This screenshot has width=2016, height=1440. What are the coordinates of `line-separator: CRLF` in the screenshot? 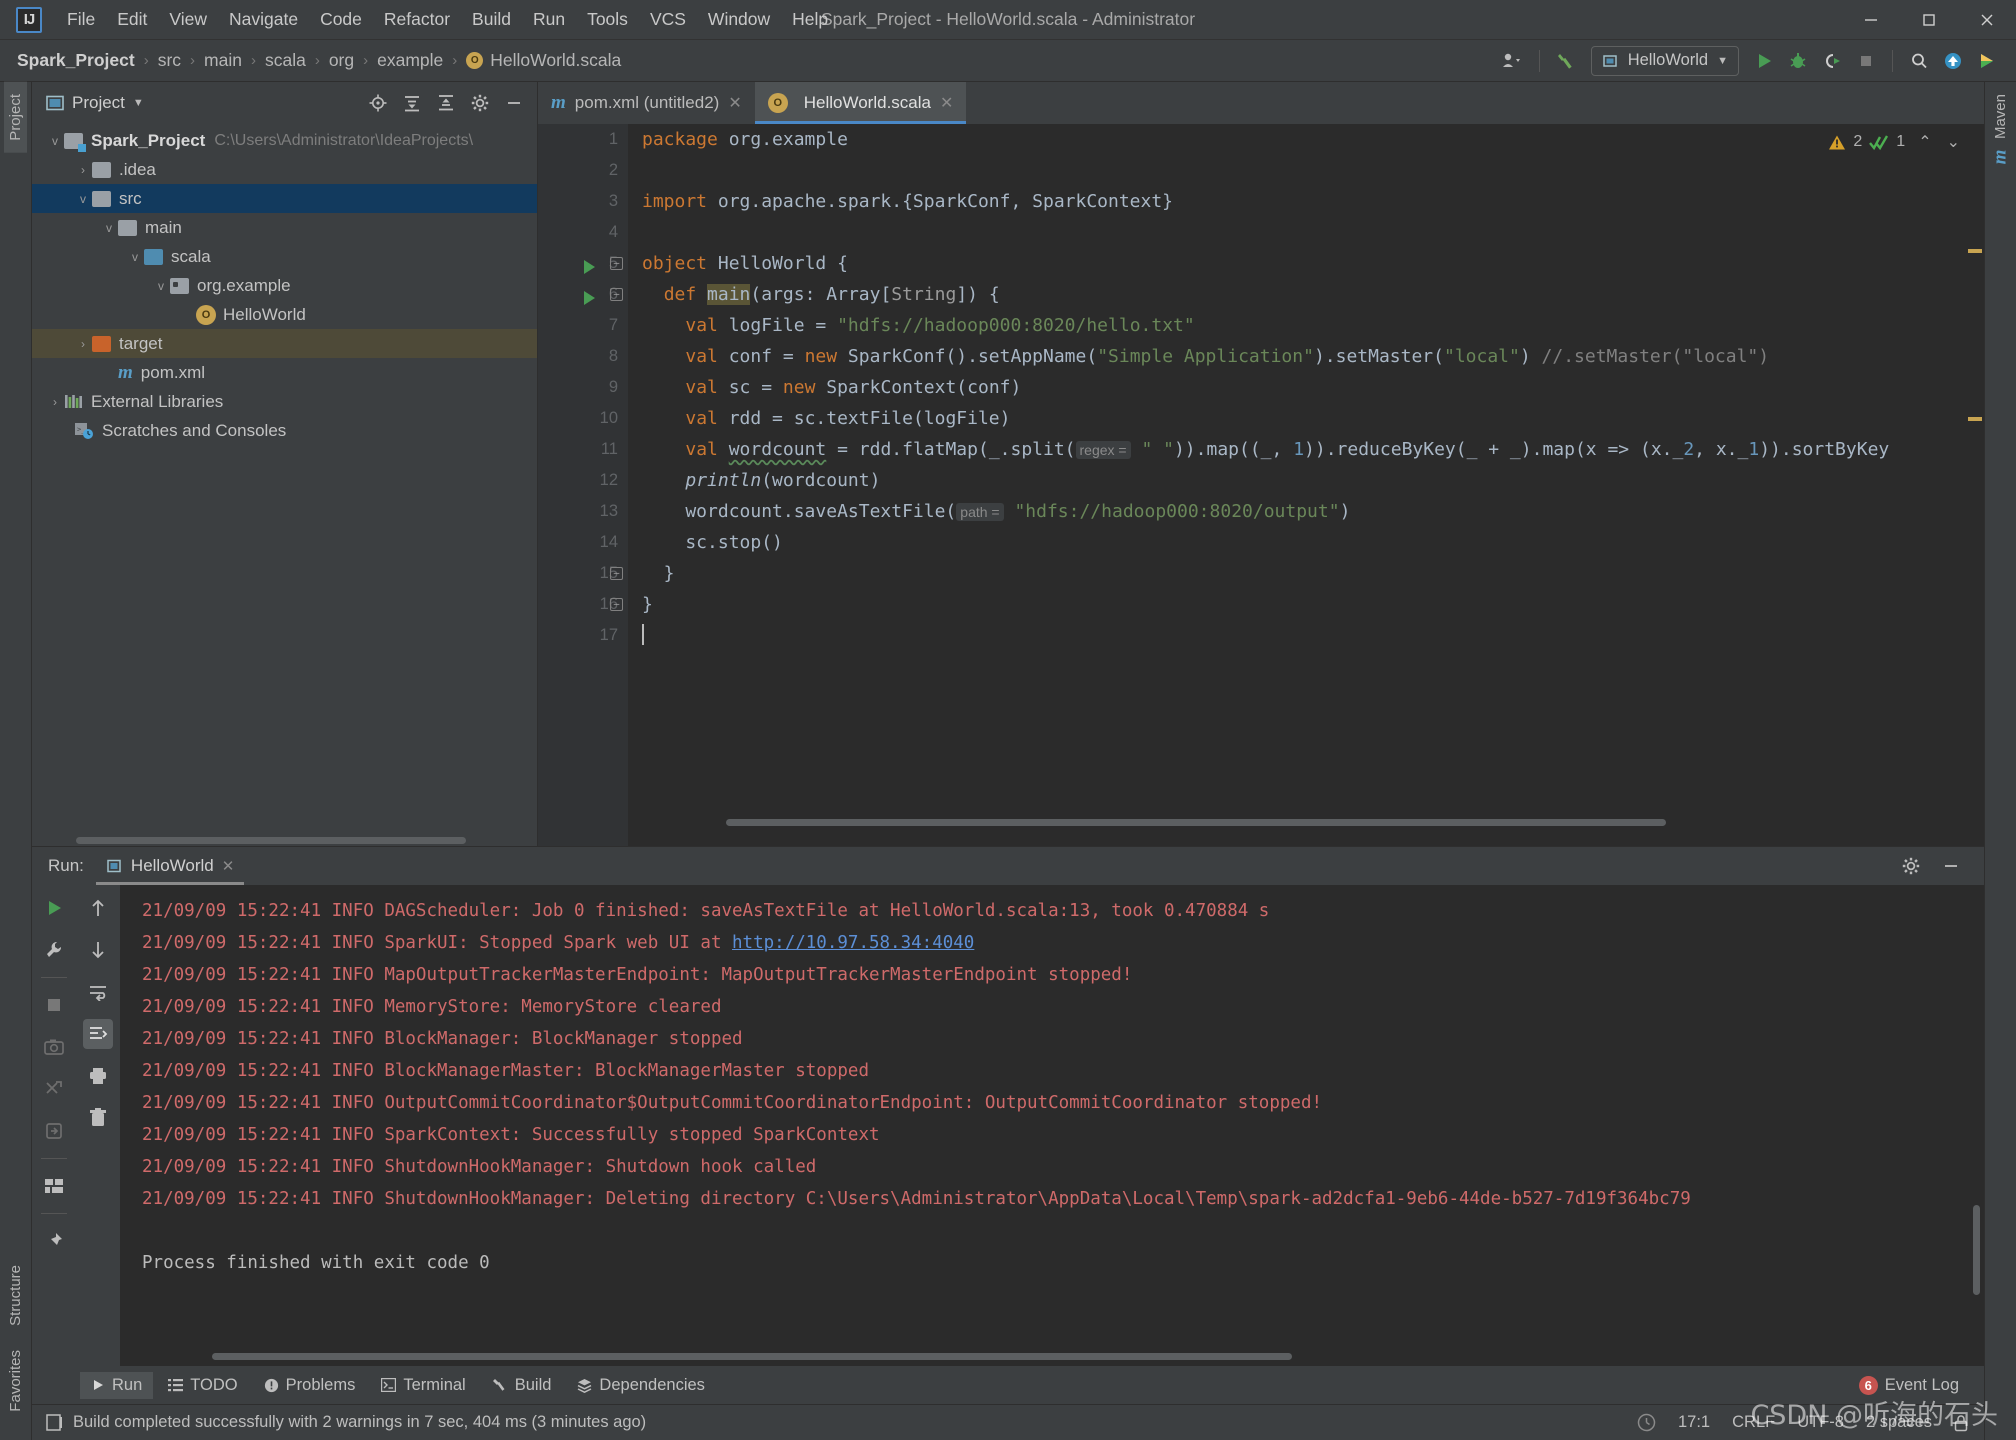 It's located at (1753, 1422).